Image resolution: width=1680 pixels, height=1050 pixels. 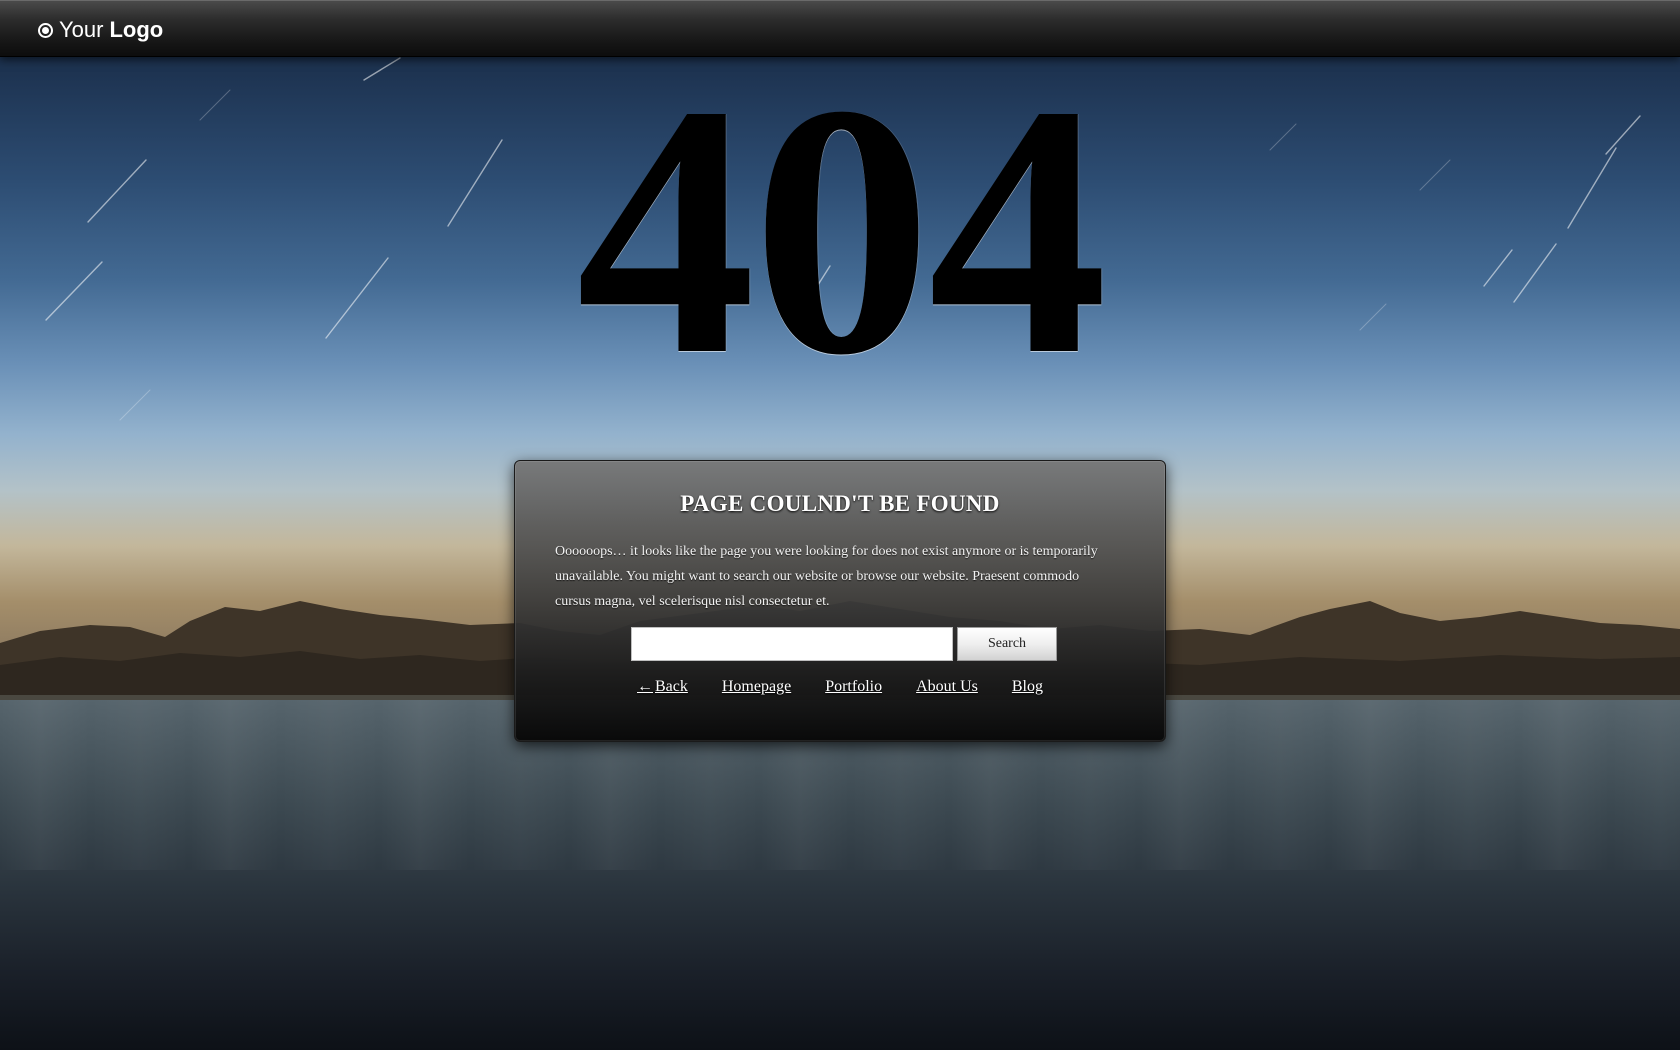 I want to click on arrow-left-icon: ←, so click(x=645, y=686).